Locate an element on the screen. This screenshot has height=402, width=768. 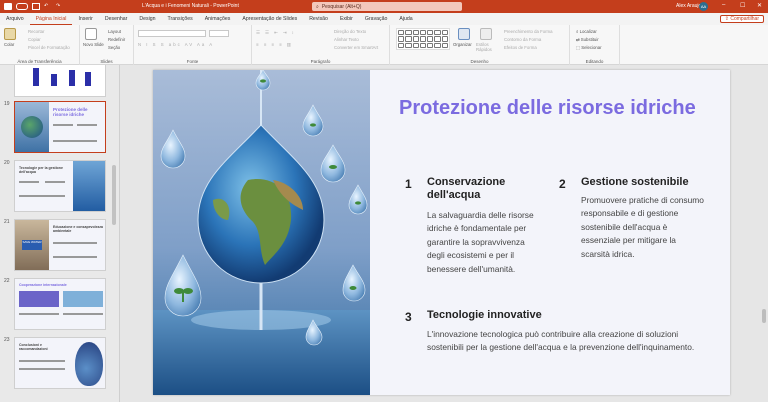
shape-effects-button: Efeitos de Forma is located at coordinates (520, 47).